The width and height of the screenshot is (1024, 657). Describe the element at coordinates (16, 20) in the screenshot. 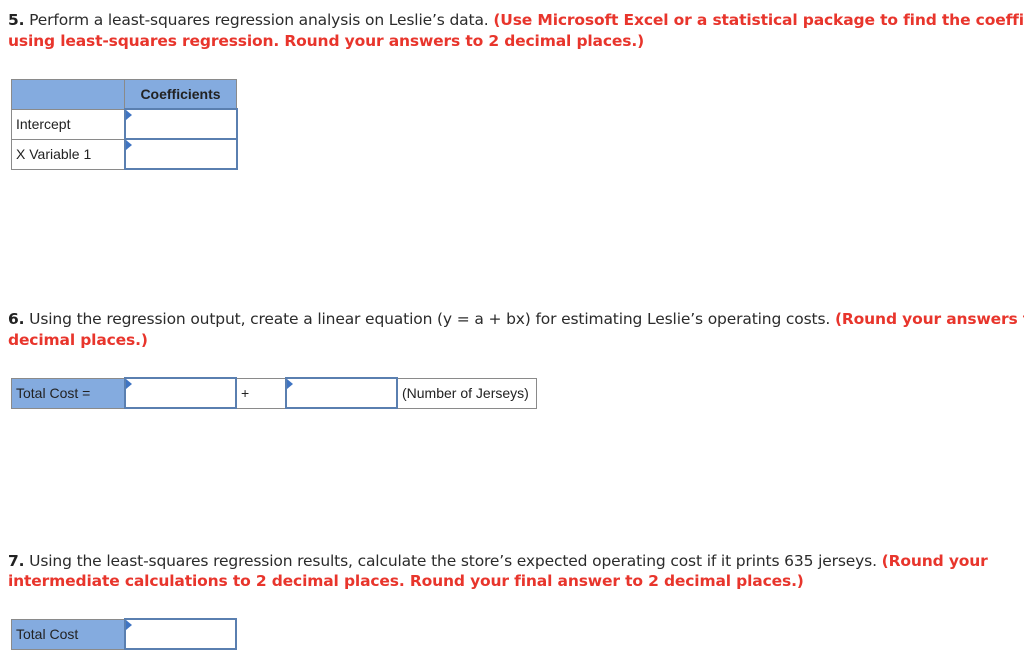

I see `question-number: 5.` at that location.